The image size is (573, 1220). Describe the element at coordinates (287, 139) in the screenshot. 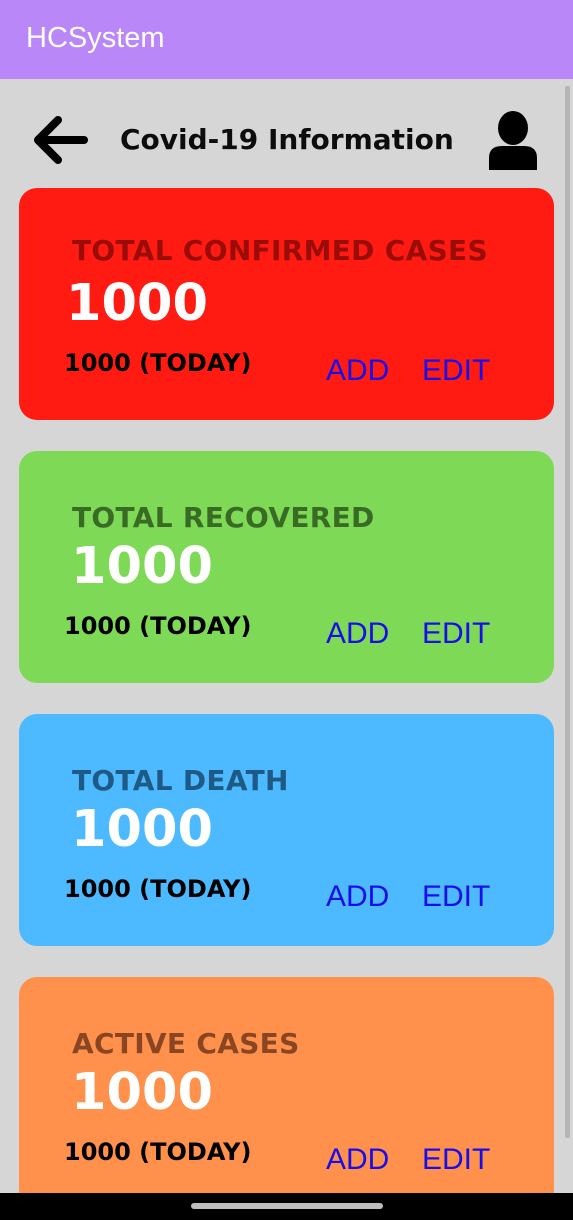

I see `page-title: Covid-19 Information` at that location.